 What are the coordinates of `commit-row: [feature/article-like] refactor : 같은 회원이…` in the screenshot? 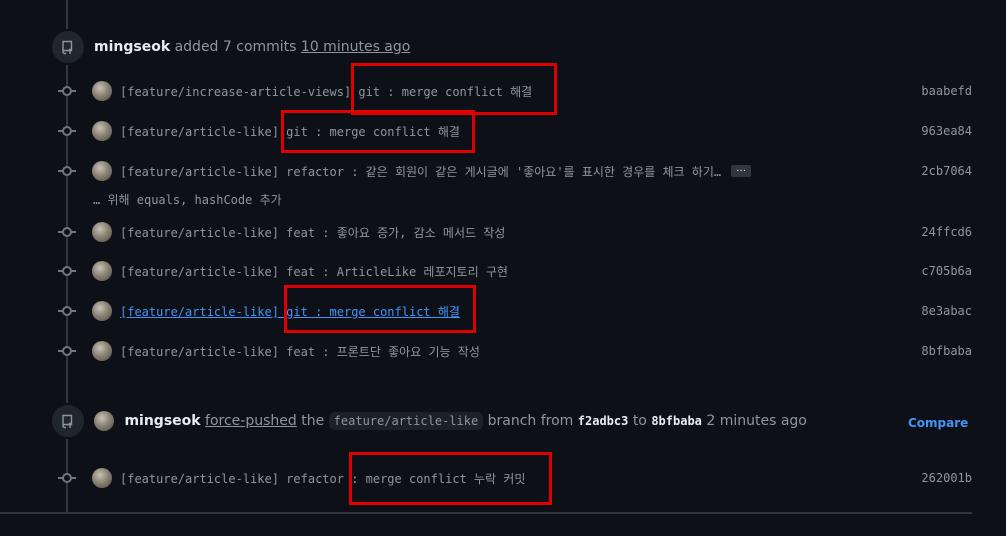 It's located at (516, 171).